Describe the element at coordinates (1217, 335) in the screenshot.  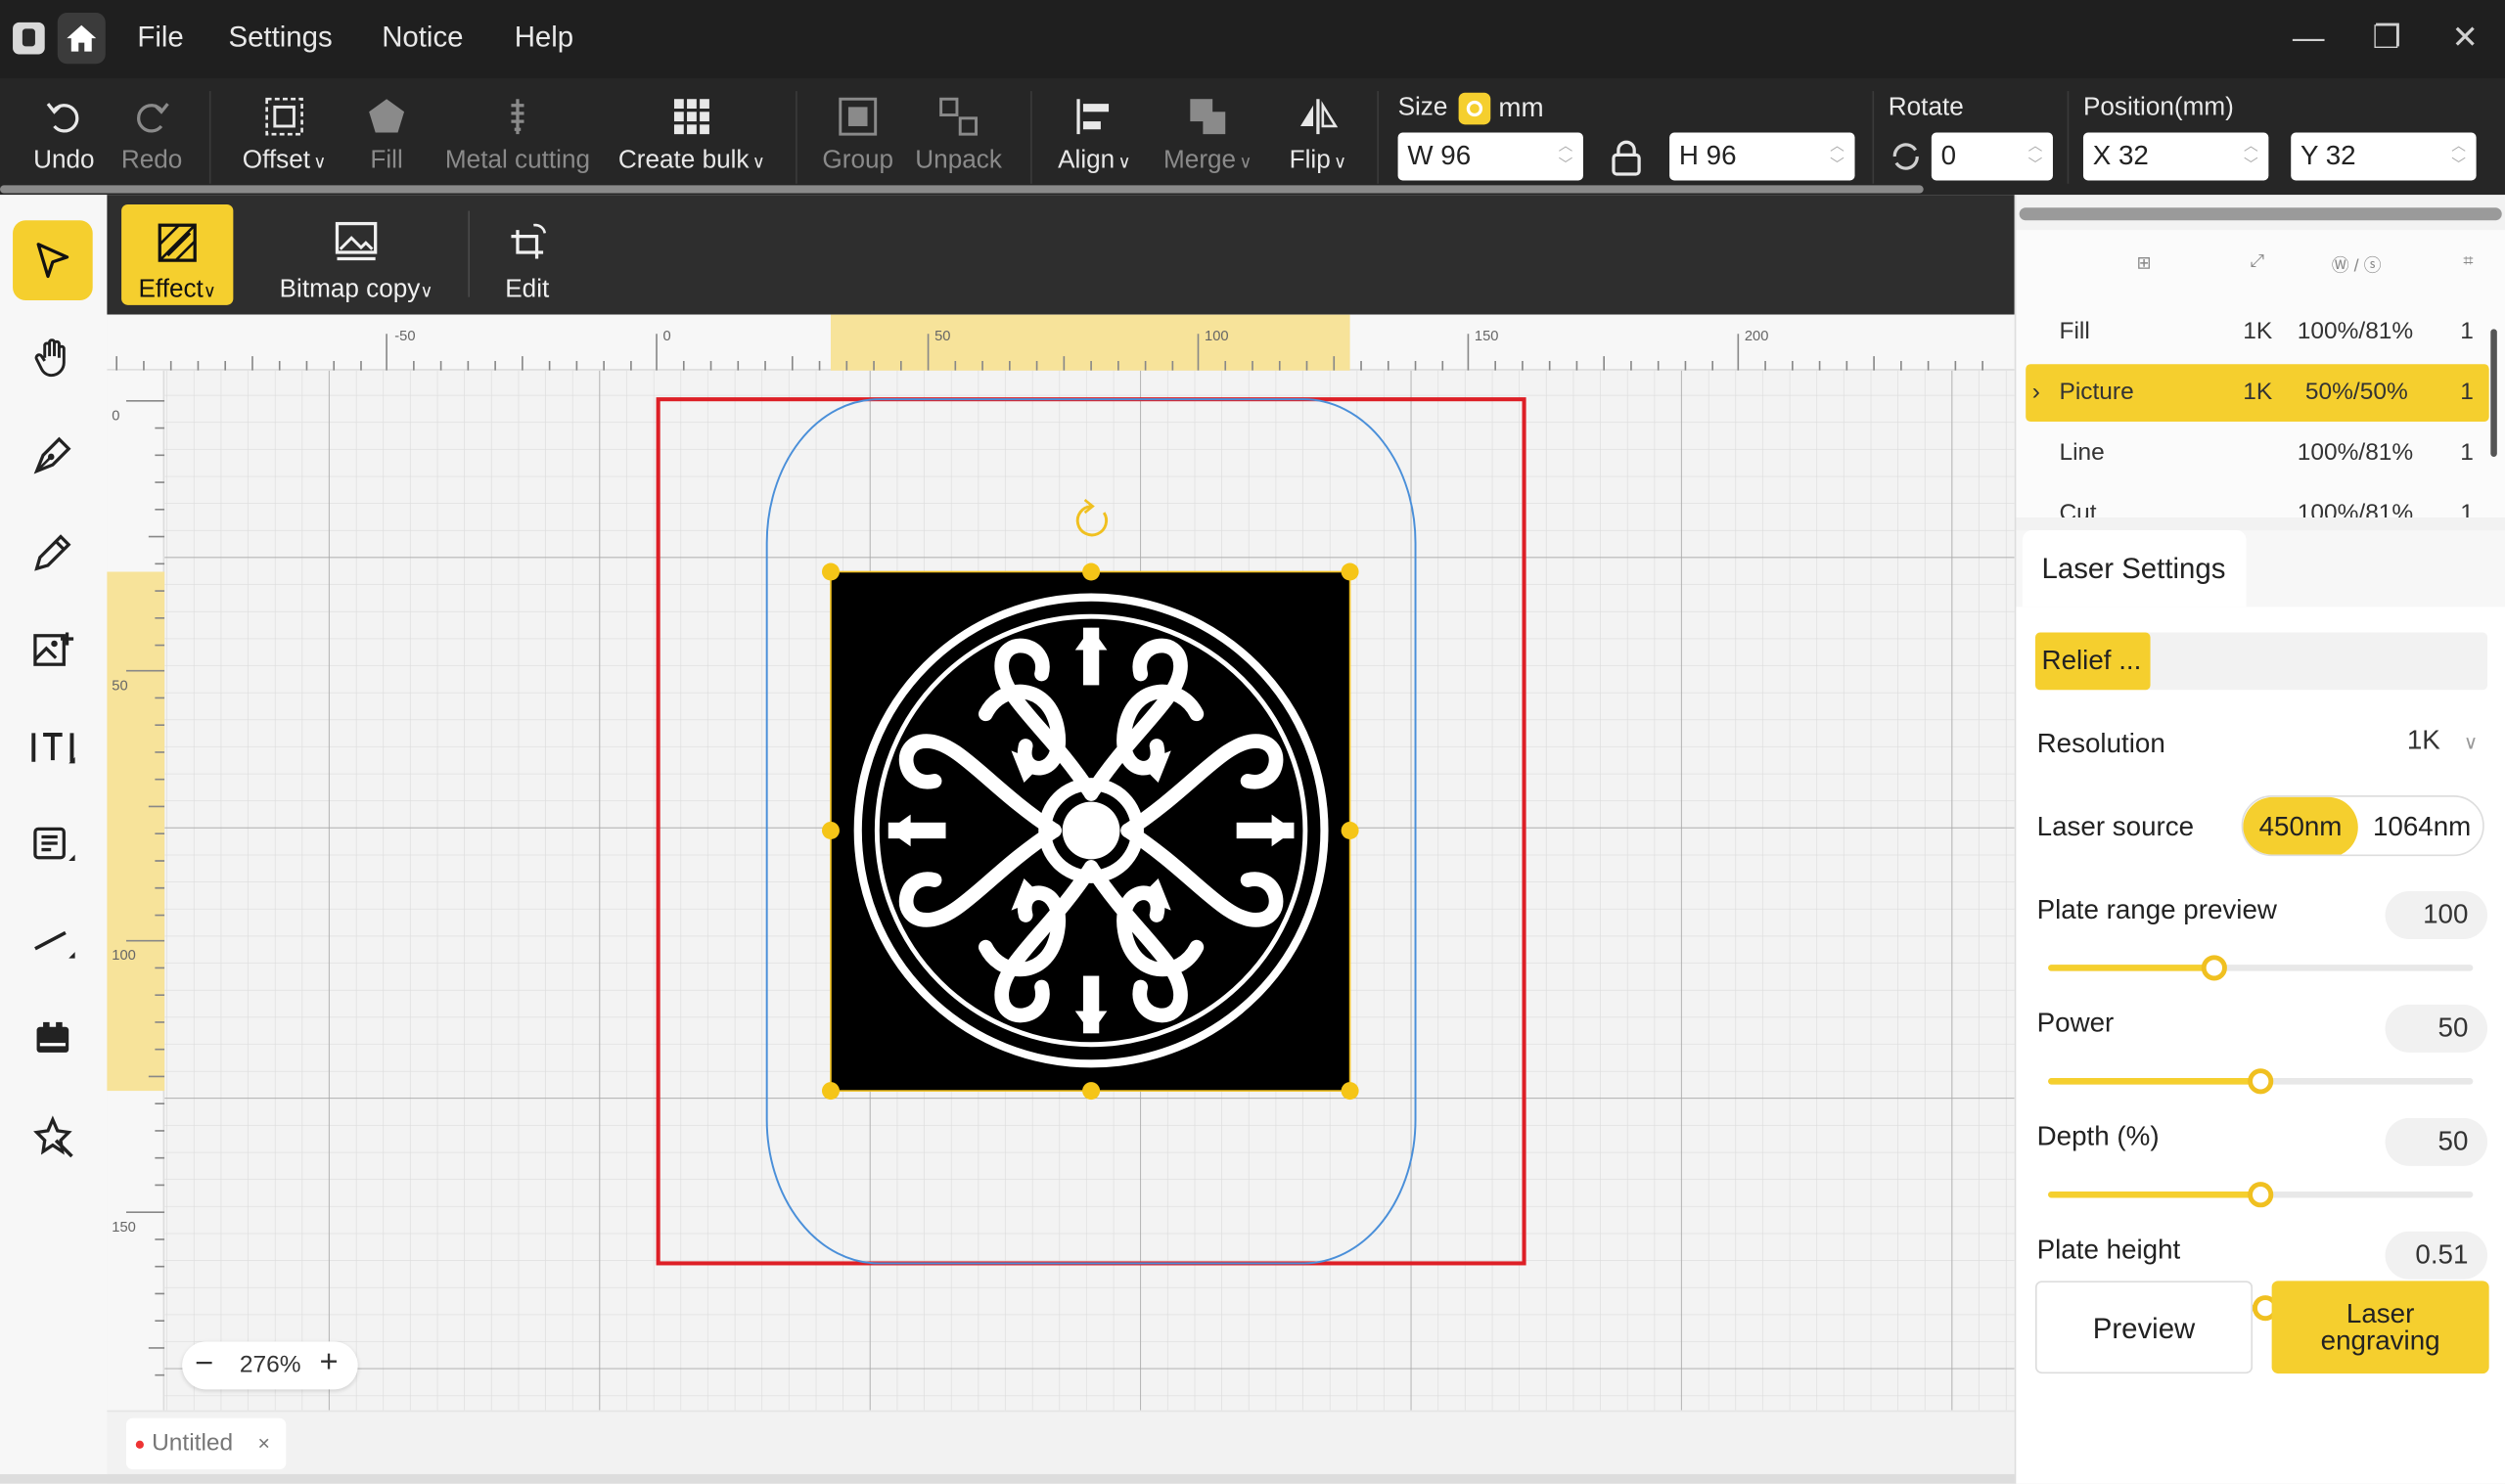
I see `ruler-label: 100` at that location.